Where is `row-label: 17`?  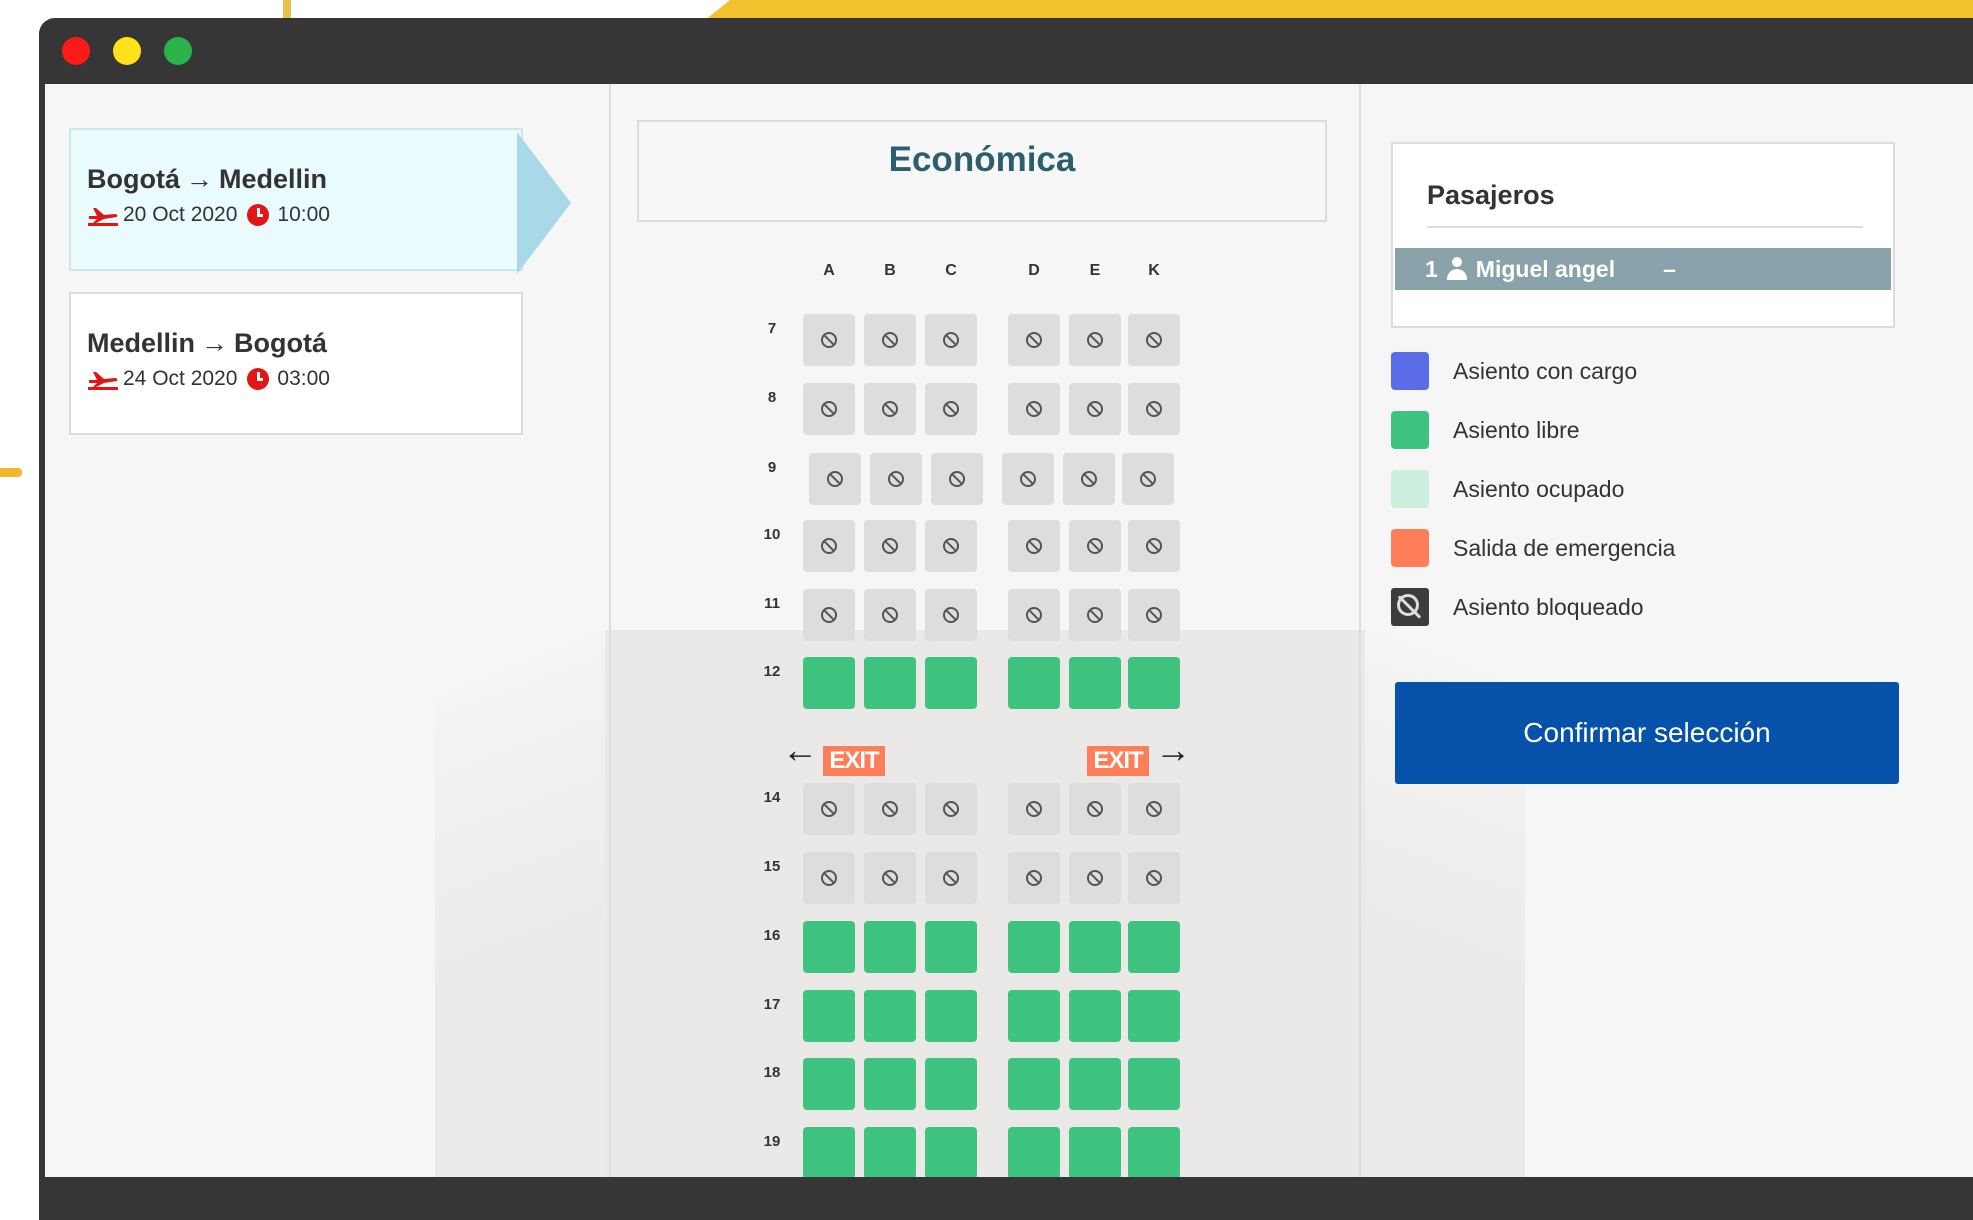 row-label: 17 is located at coordinates (772, 1004).